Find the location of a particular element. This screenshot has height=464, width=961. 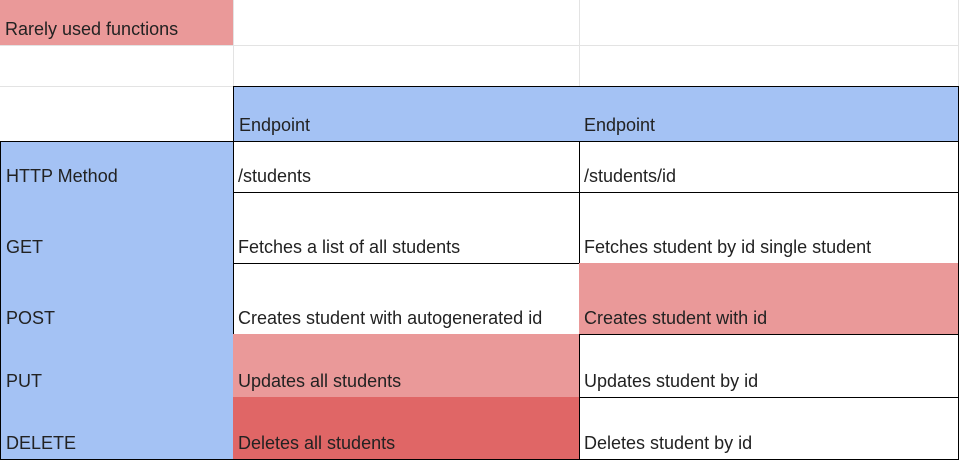

cell-text: Deletes student by id is located at coordinates (668, 443).